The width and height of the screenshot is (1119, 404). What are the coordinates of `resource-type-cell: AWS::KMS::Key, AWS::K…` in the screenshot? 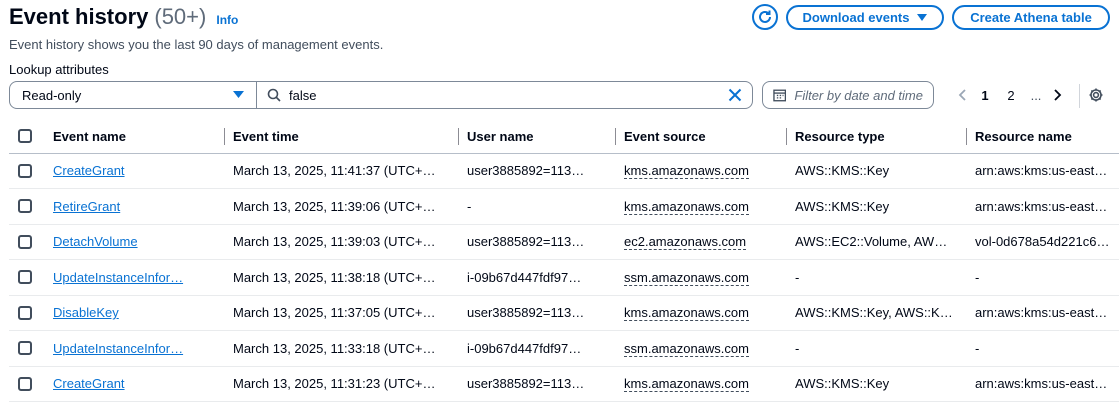 It's located at (877, 313).